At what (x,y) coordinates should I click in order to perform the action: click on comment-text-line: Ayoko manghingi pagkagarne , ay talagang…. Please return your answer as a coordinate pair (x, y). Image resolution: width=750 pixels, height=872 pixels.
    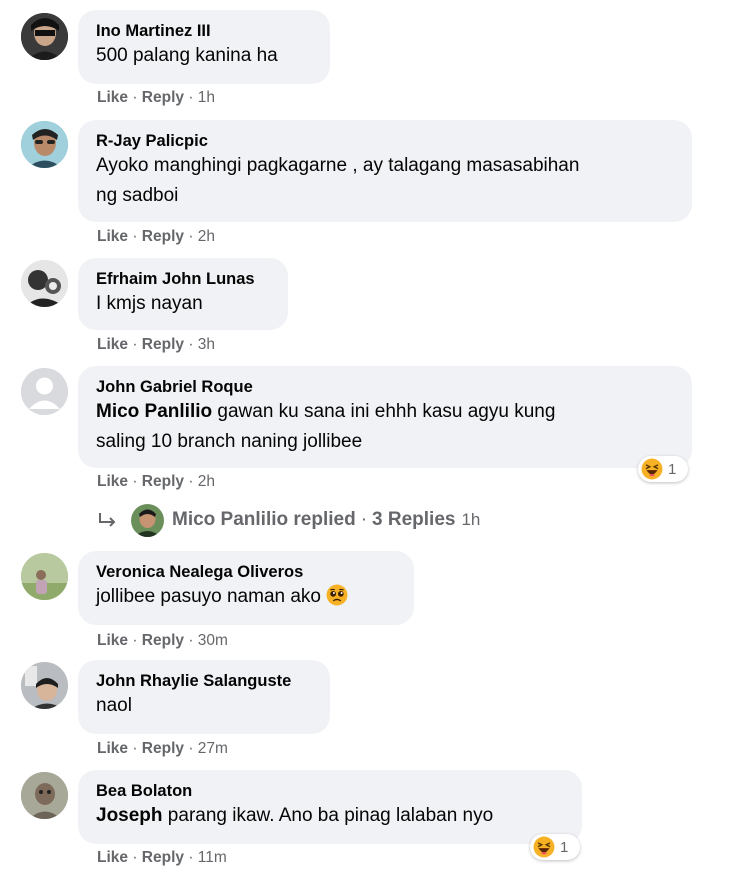
    Looking at the image, I should click on (338, 165).